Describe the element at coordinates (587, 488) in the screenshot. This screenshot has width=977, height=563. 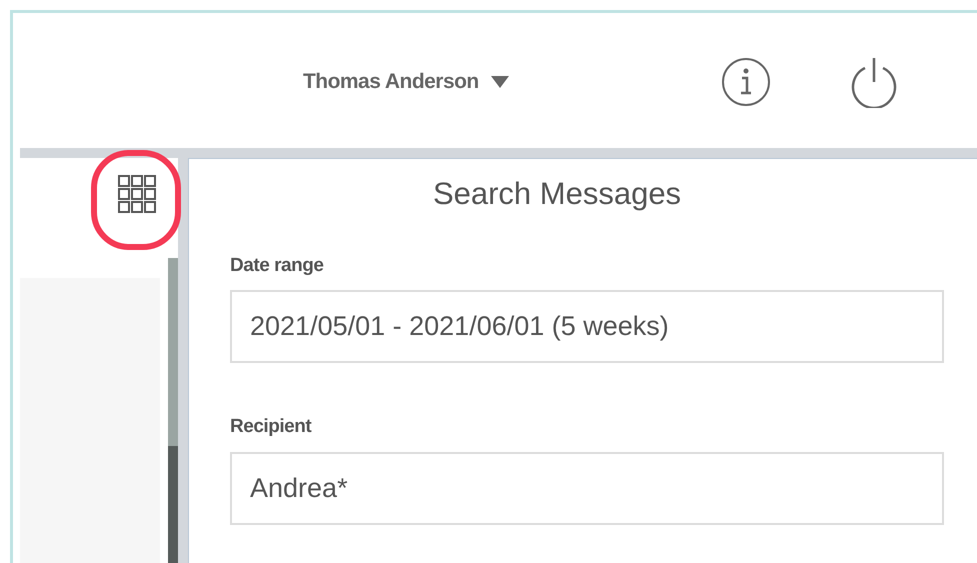
I see `input-field: Andrea*` at that location.